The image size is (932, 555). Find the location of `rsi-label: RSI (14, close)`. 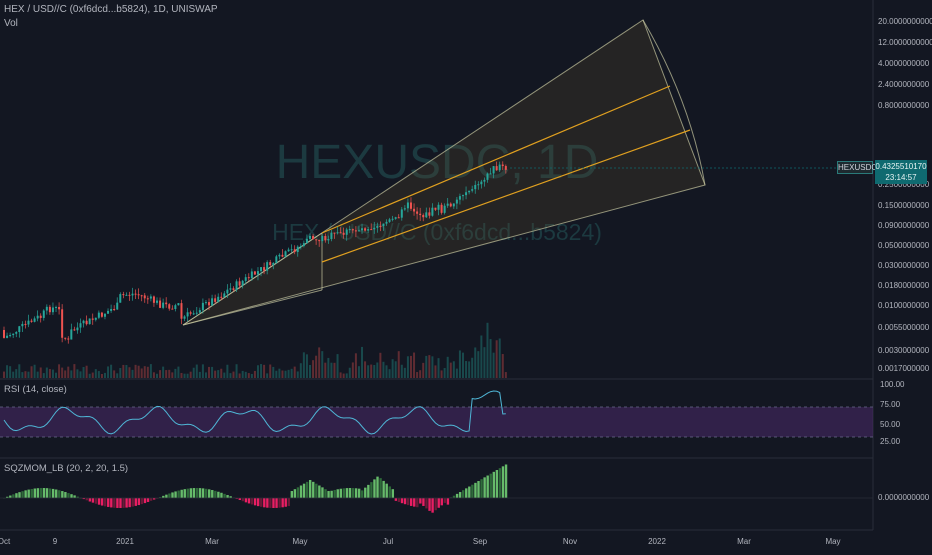

rsi-label: RSI (14, close) is located at coordinates (35, 389).